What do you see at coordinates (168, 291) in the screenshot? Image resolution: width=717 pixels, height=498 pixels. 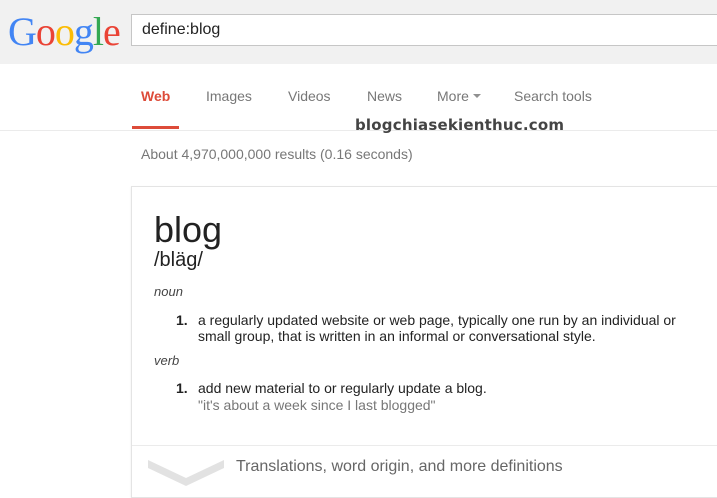 I see `part-of-speech-noun: noun` at bounding box center [168, 291].